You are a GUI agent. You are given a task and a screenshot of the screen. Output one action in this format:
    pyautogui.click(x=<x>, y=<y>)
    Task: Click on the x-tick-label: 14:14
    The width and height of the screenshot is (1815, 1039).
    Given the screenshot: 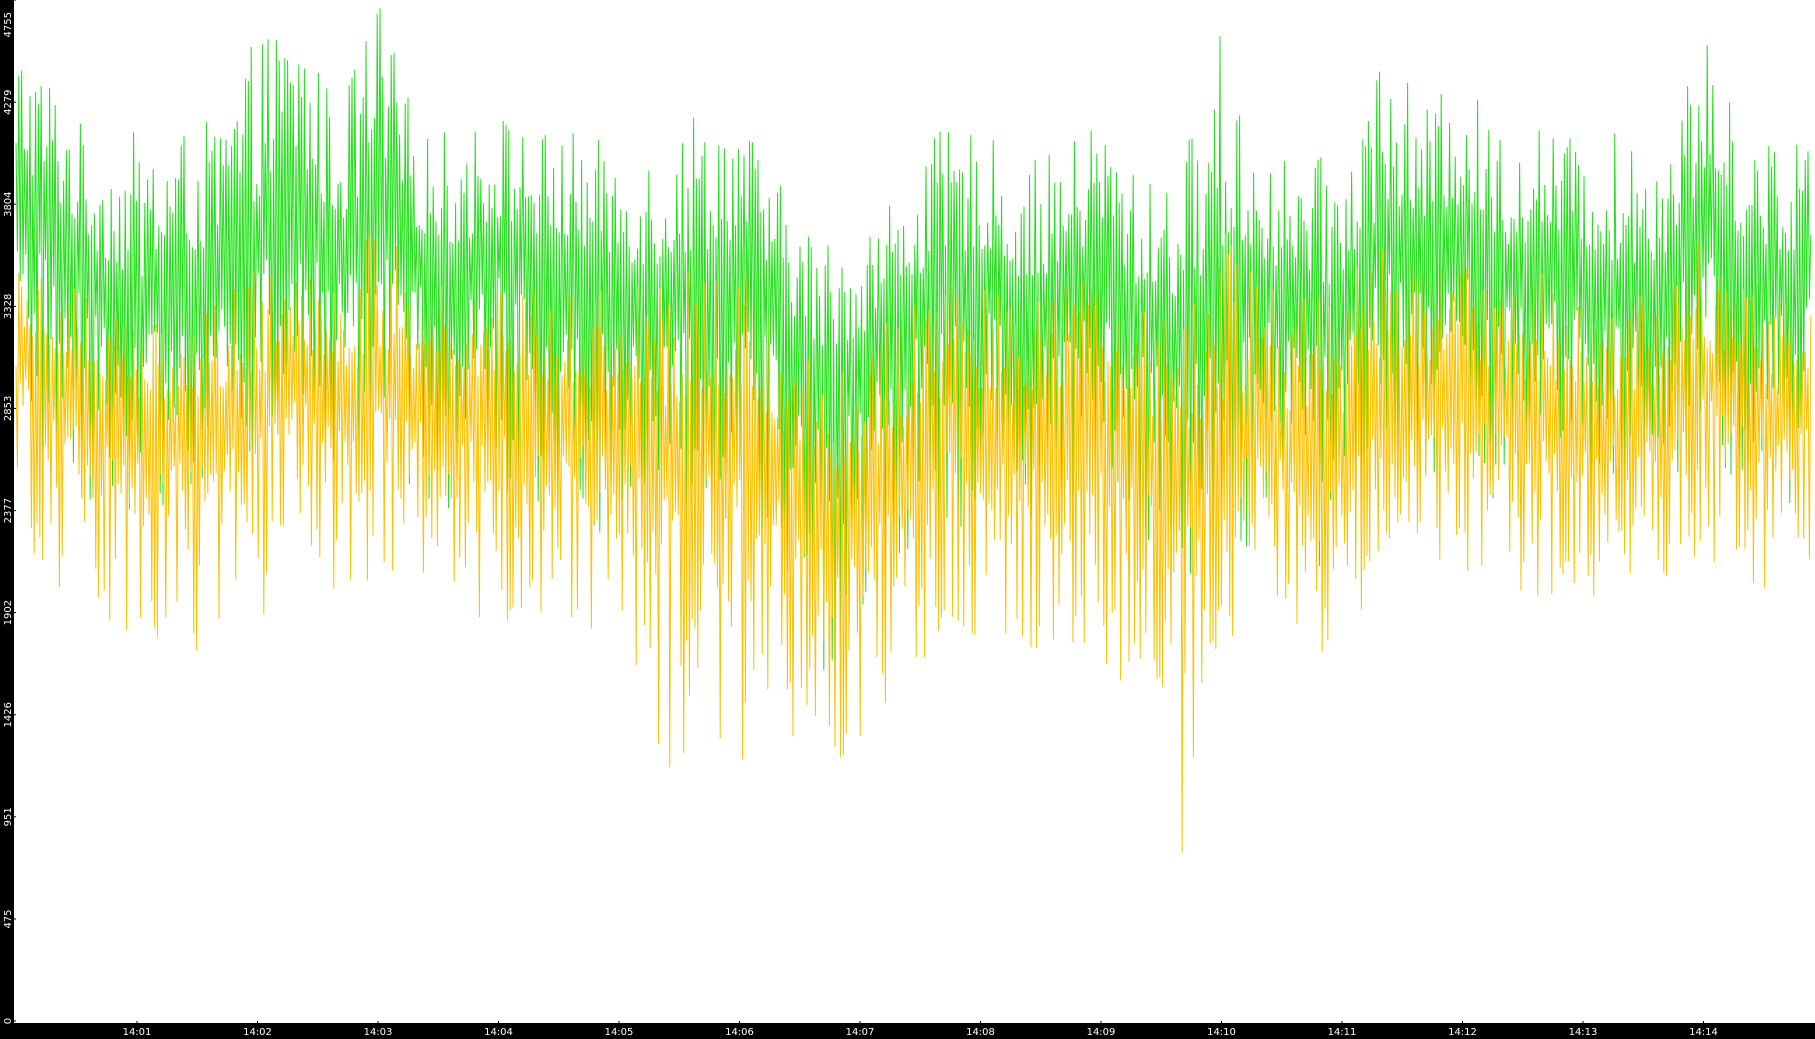 What is the action you would take?
    pyautogui.click(x=1703, y=1032)
    